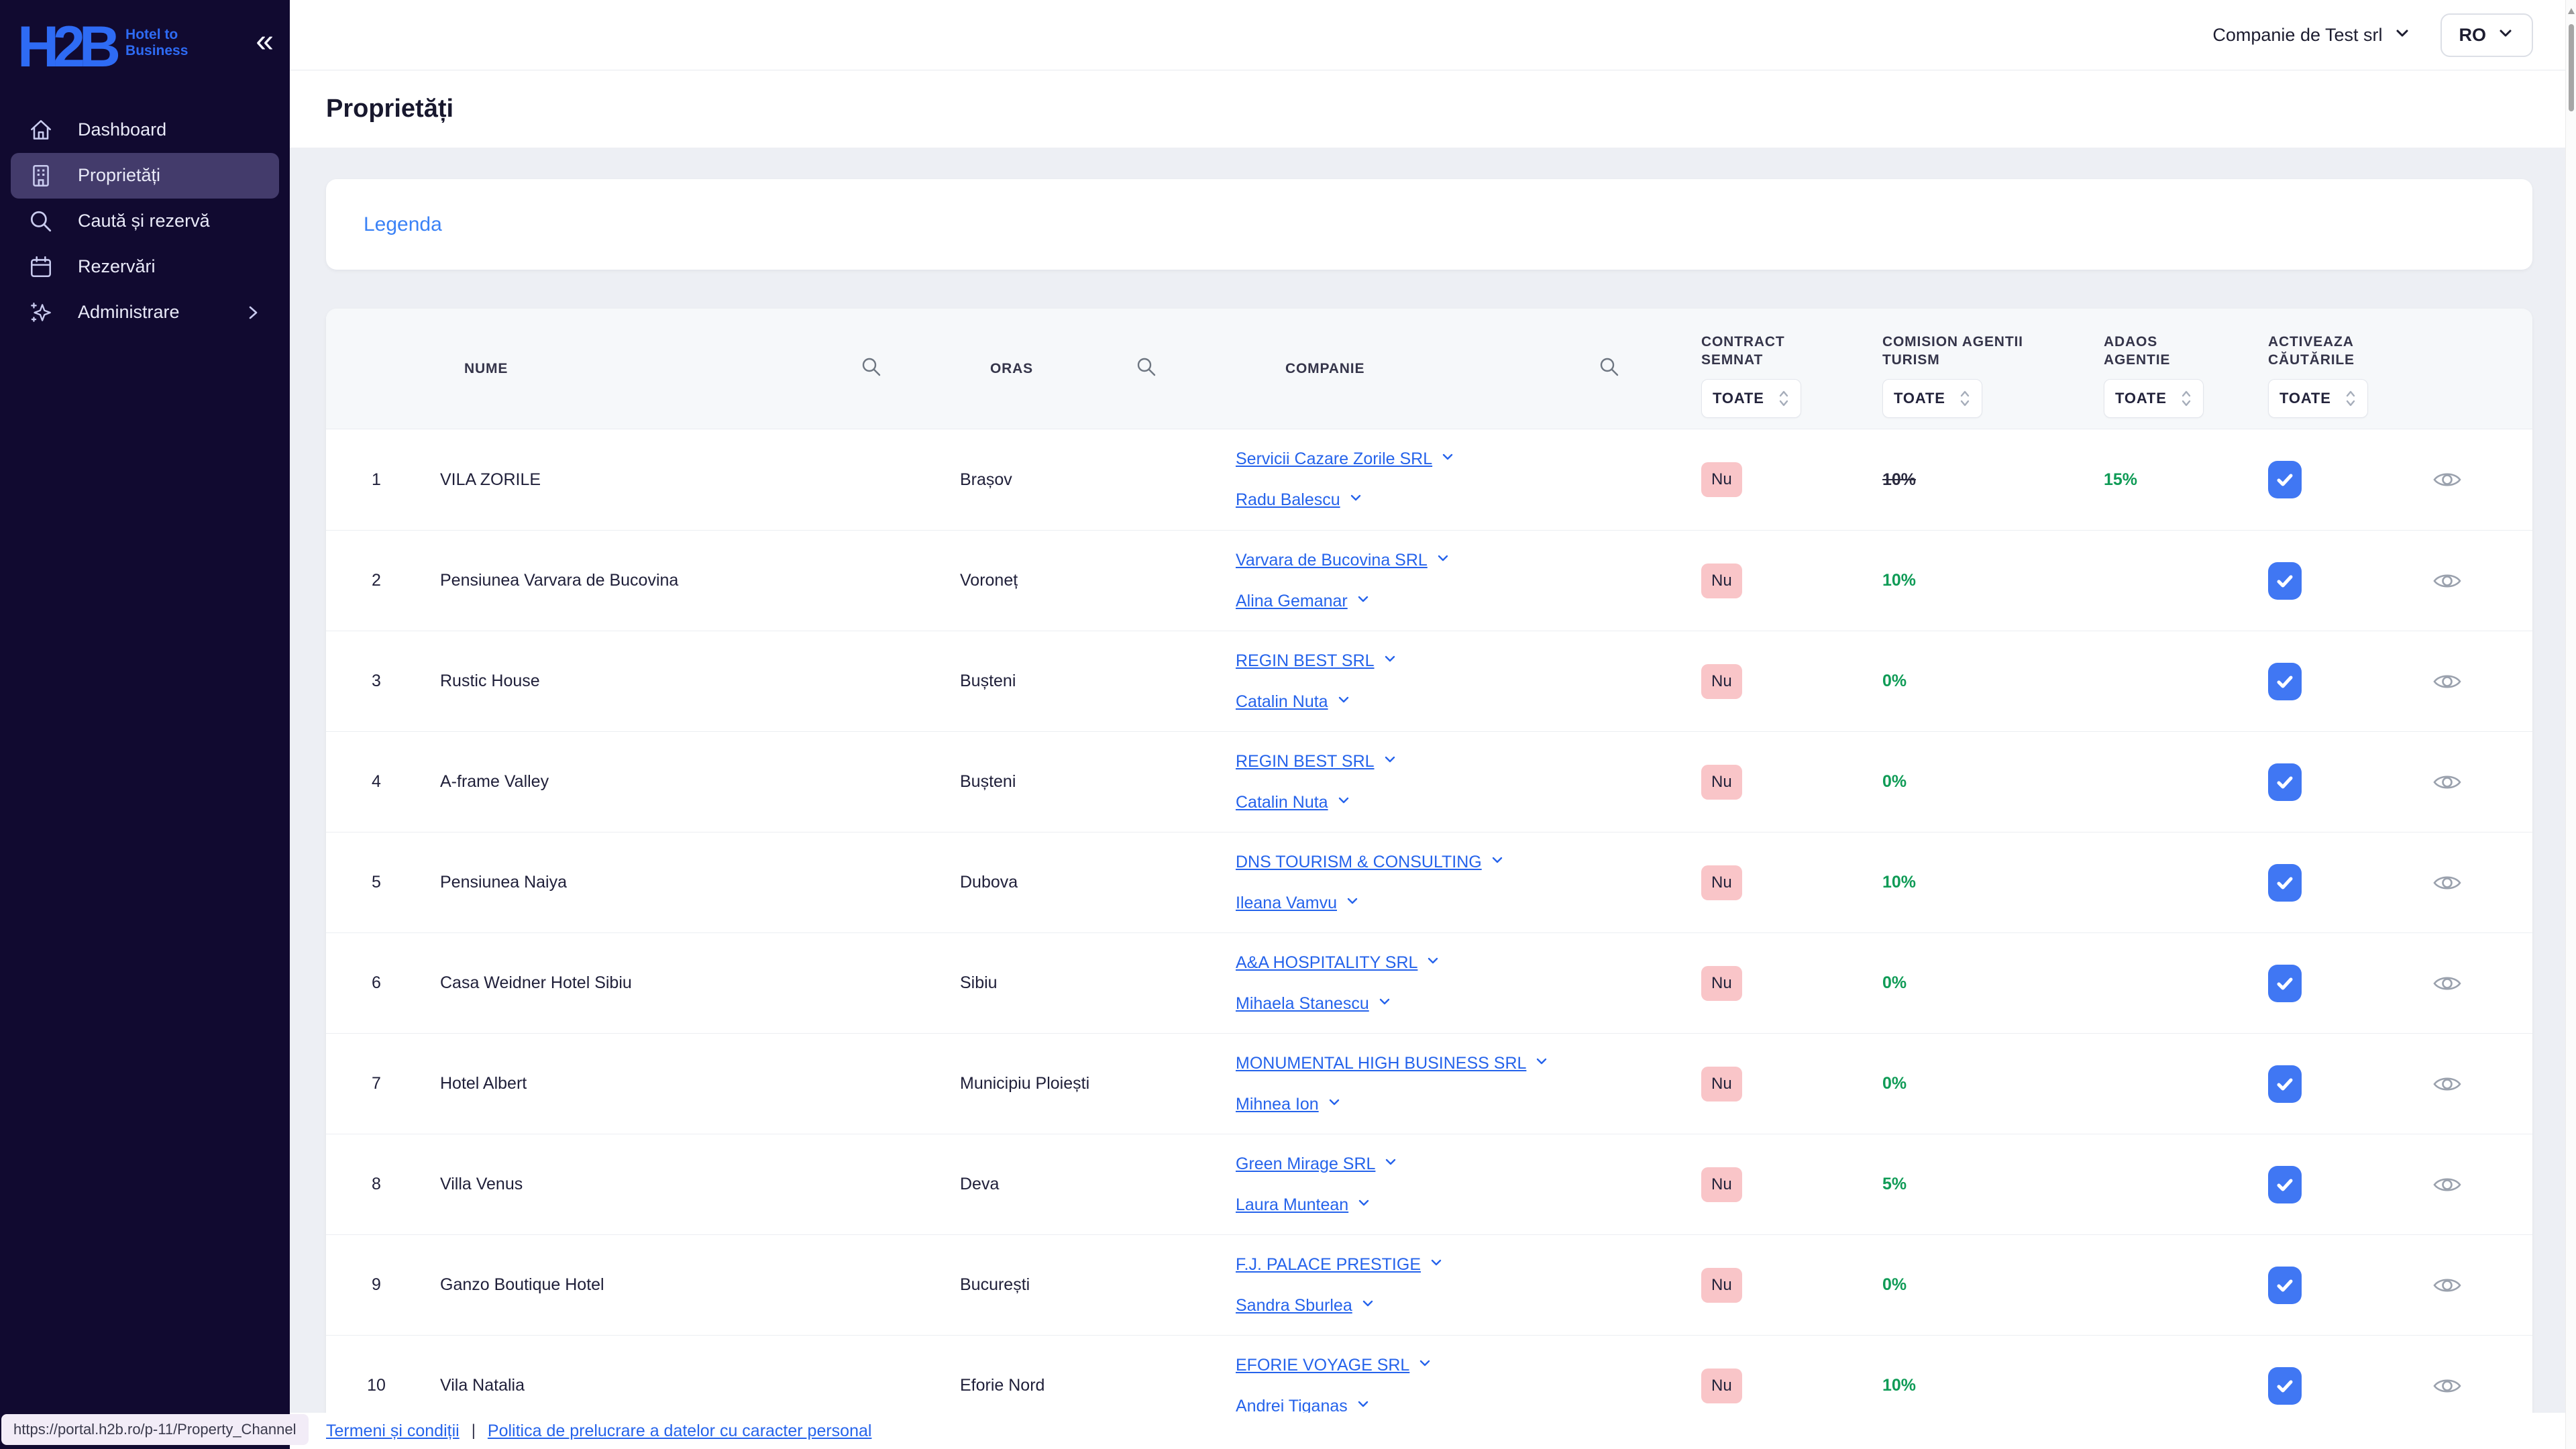 The width and height of the screenshot is (2576, 1449). I want to click on company-link: MONUMENTAL HIGH BUSINESS SRL, so click(1381, 1063).